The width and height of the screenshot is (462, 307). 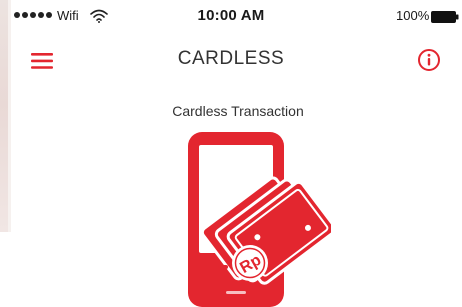 What do you see at coordinates (413, 15) in the screenshot?
I see `battery-percentage: 100%` at bounding box center [413, 15].